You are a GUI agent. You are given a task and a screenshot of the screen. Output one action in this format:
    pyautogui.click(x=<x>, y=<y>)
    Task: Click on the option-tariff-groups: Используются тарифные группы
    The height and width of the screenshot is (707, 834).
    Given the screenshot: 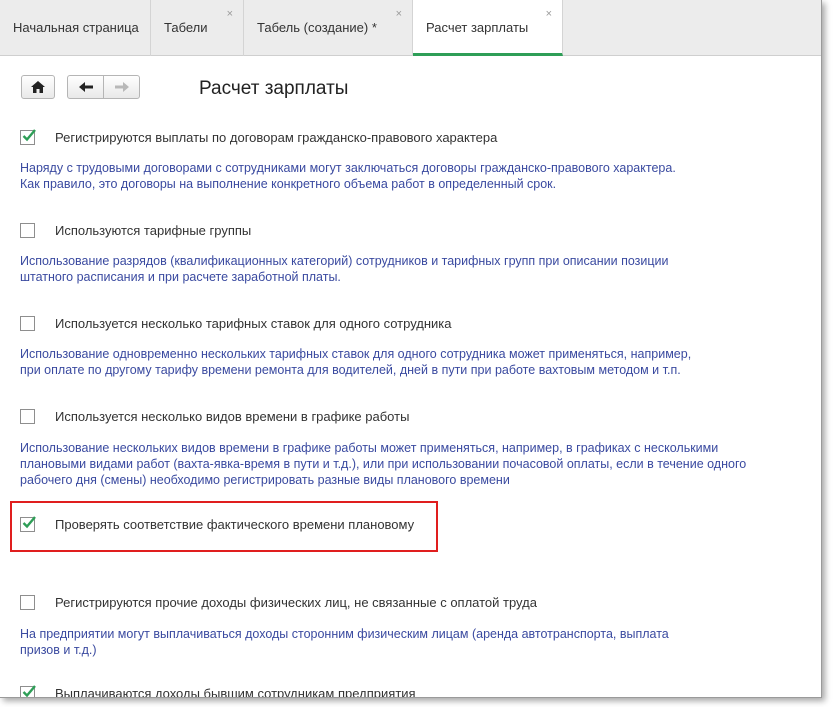 What is the action you would take?
    pyautogui.click(x=135, y=230)
    